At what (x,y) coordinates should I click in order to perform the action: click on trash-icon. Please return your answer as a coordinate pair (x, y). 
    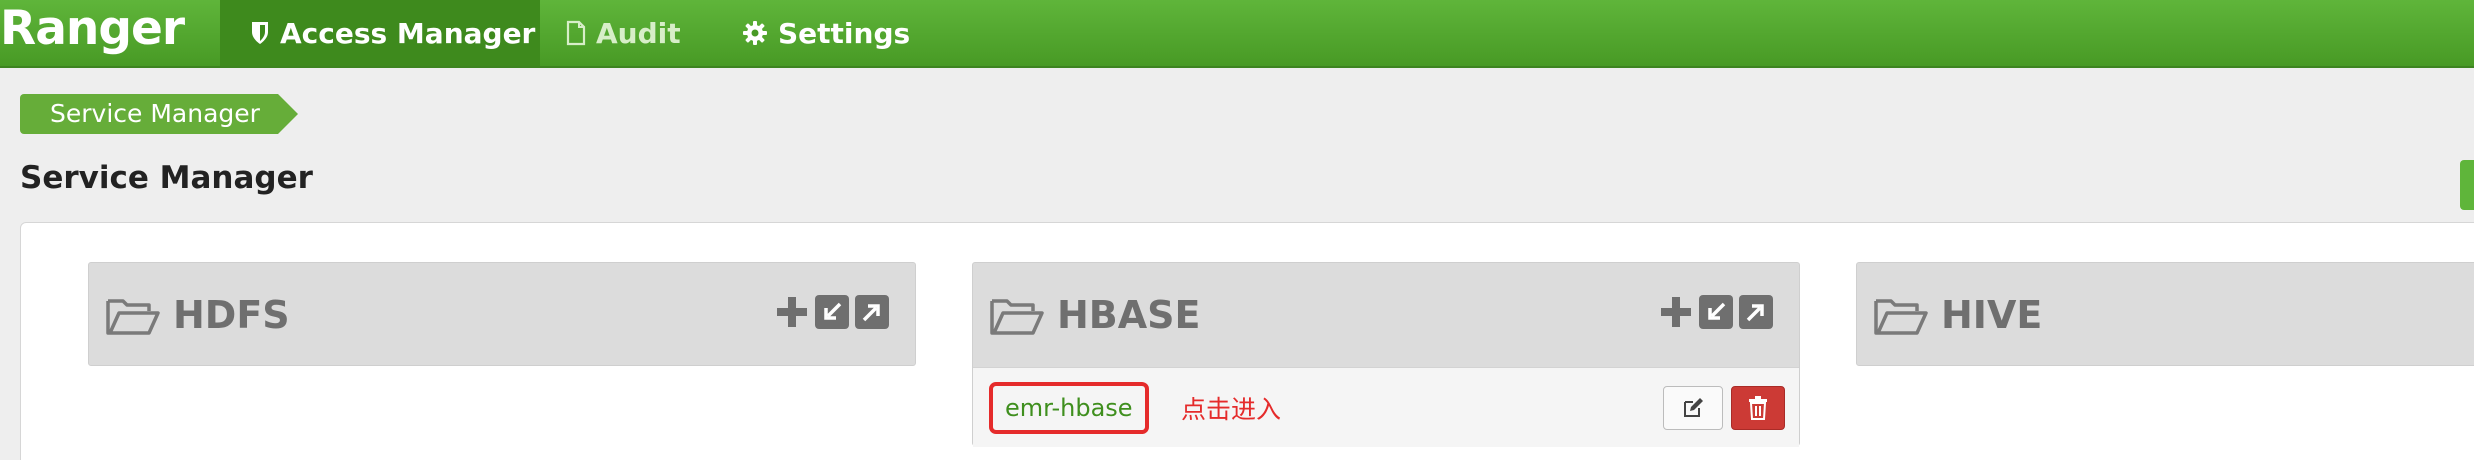
    Looking at the image, I should click on (1758, 408).